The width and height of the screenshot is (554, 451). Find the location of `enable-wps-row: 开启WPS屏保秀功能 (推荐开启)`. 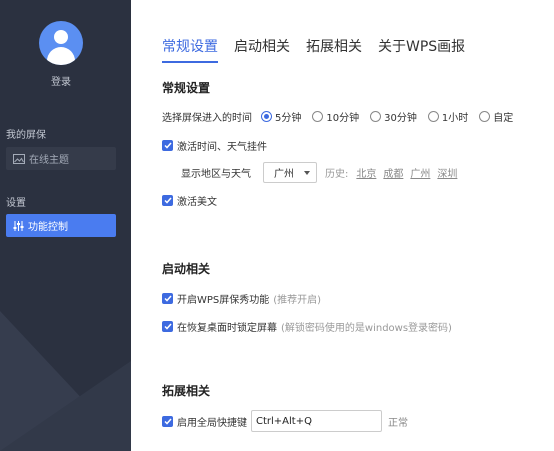

enable-wps-row: 开启WPS屏保秀功能 (推荐开启) is located at coordinates (241, 298).